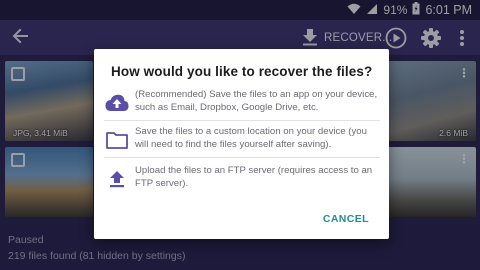 The width and height of the screenshot is (480, 270). Describe the element at coordinates (117, 179) in the screenshot. I see `upload-icon` at that location.